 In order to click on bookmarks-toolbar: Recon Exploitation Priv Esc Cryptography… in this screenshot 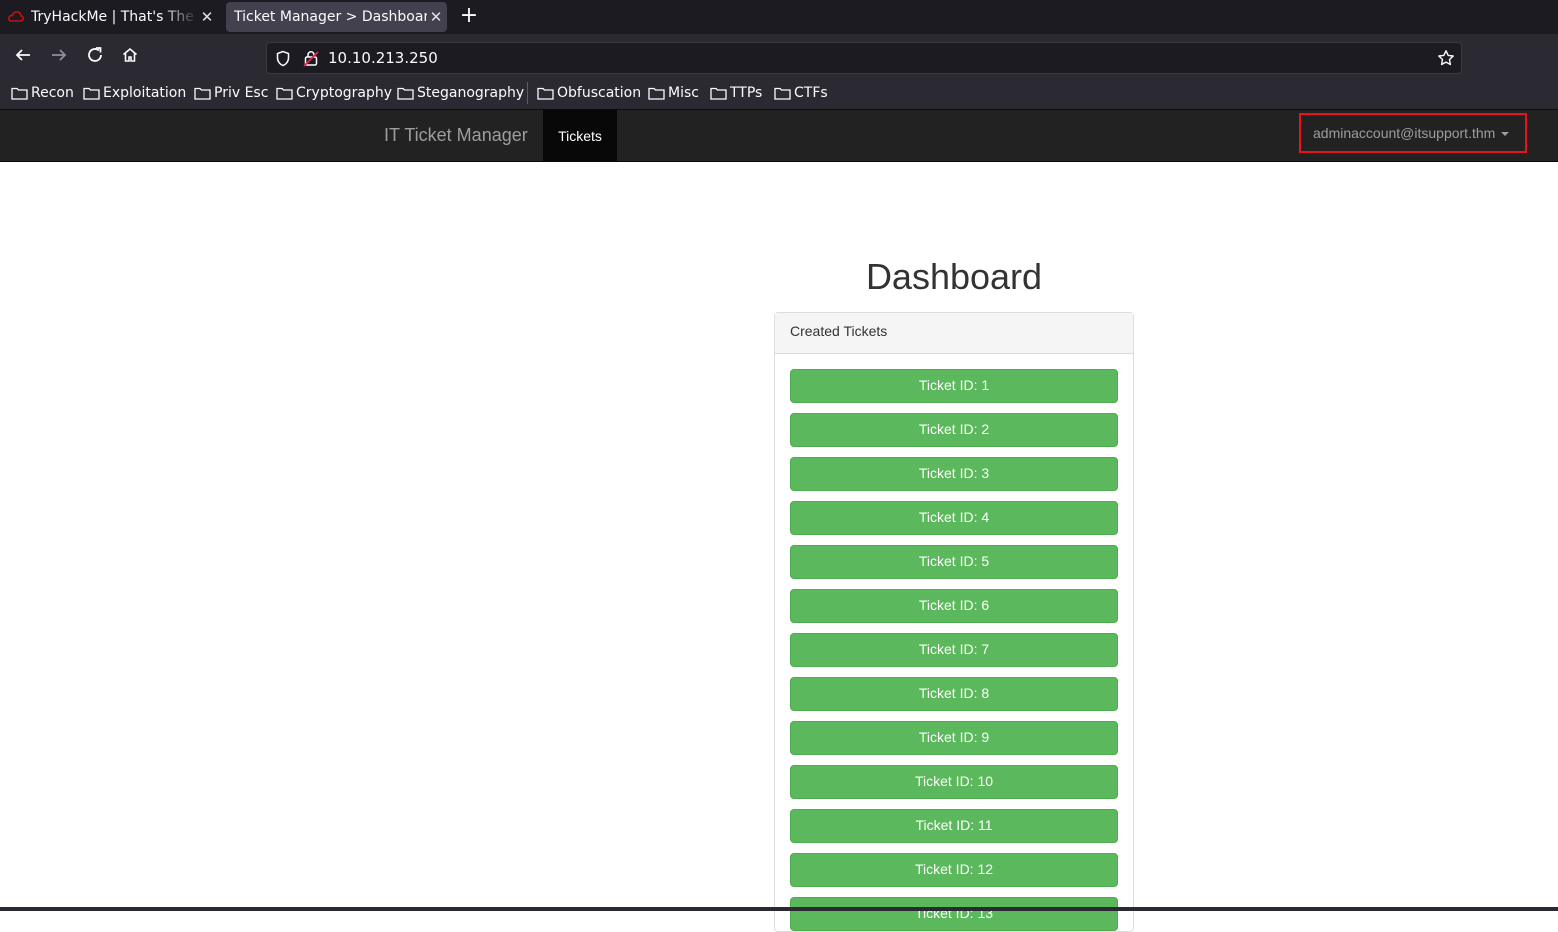, I will do `click(779, 93)`.